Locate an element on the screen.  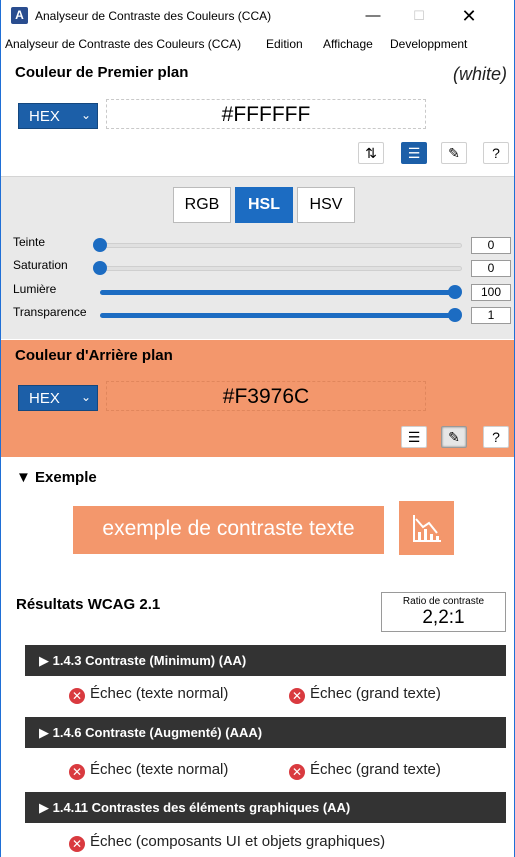
contrast-ratio-box: Ratio de contraste 2,2:1 is located at coordinates (443, 612).